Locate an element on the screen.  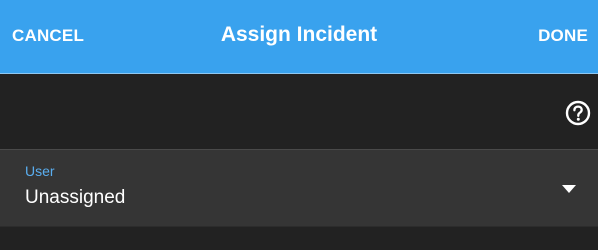
done-button: DONE is located at coordinates (563, 36).